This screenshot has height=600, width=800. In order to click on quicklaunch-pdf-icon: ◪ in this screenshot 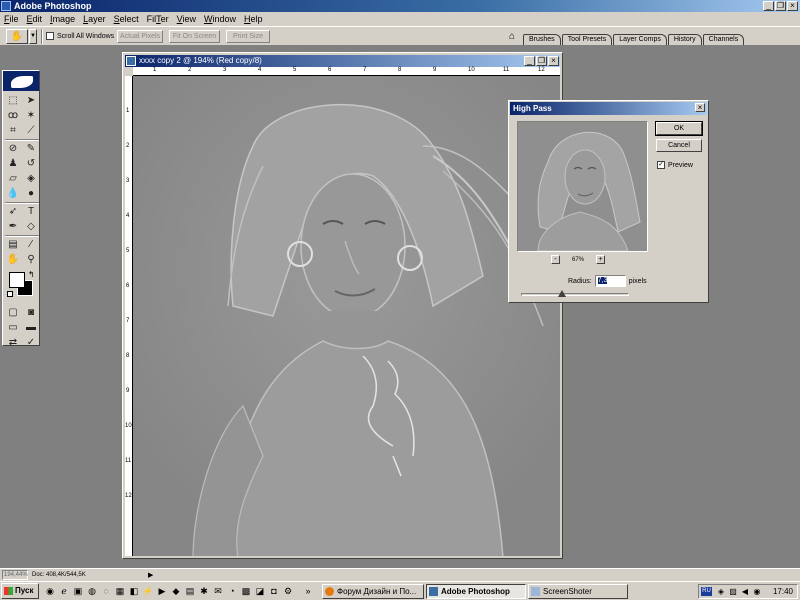, I will do `click(260, 591)`.